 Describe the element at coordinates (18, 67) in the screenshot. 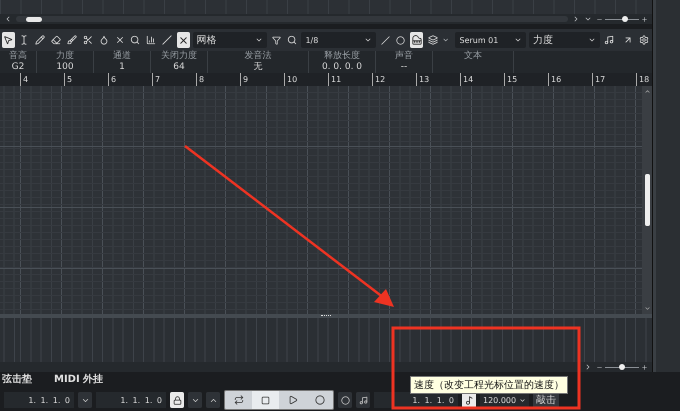

I see `info-value: G2` at that location.